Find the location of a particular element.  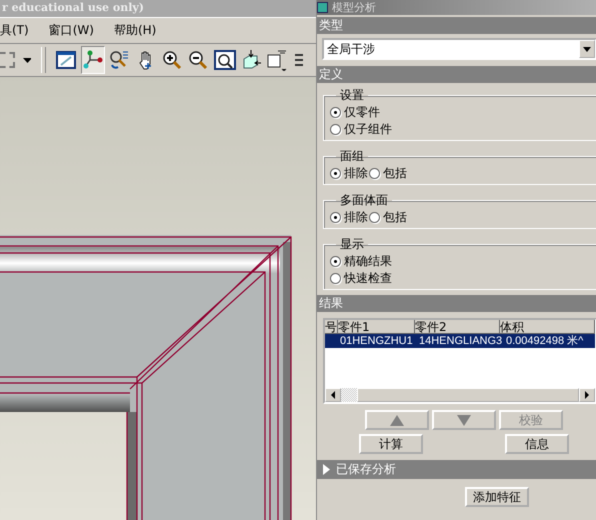

up-arrow-icon is located at coordinates (397, 420).